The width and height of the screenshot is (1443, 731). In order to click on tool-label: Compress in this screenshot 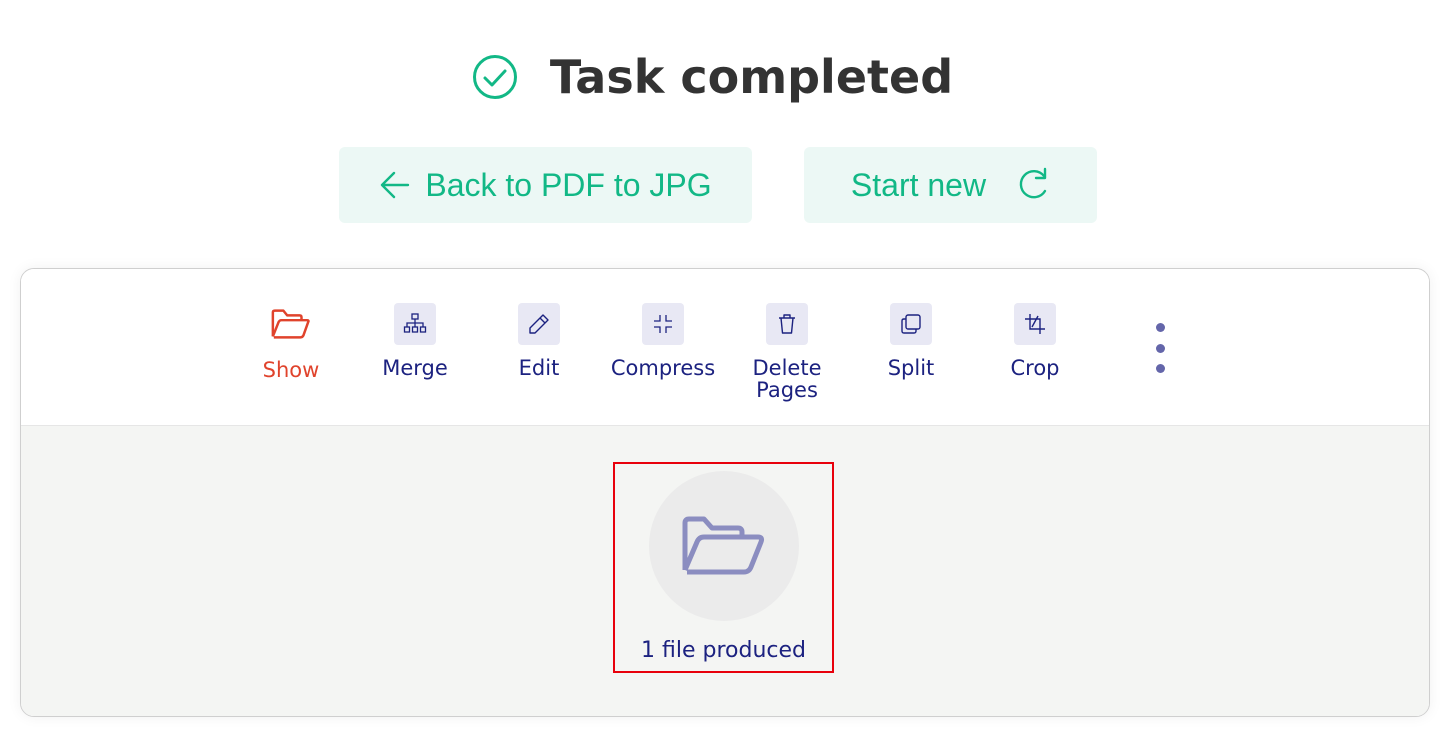, I will do `click(663, 368)`.